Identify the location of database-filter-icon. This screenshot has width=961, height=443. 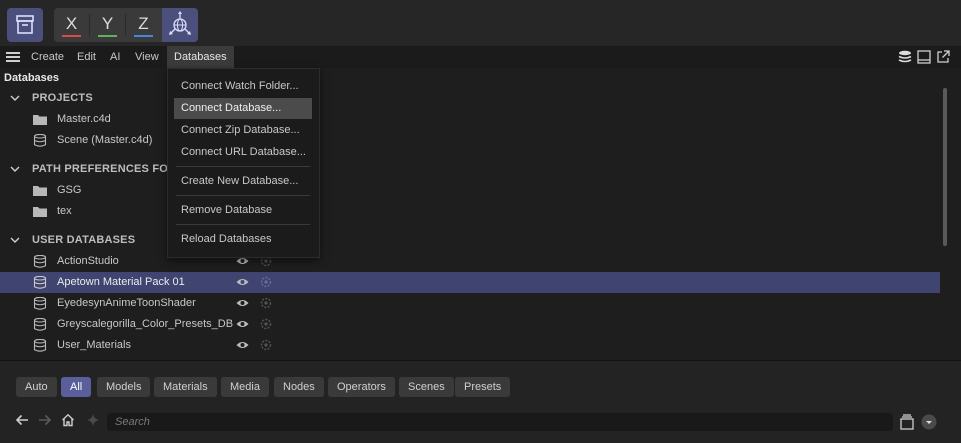
(907, 422).